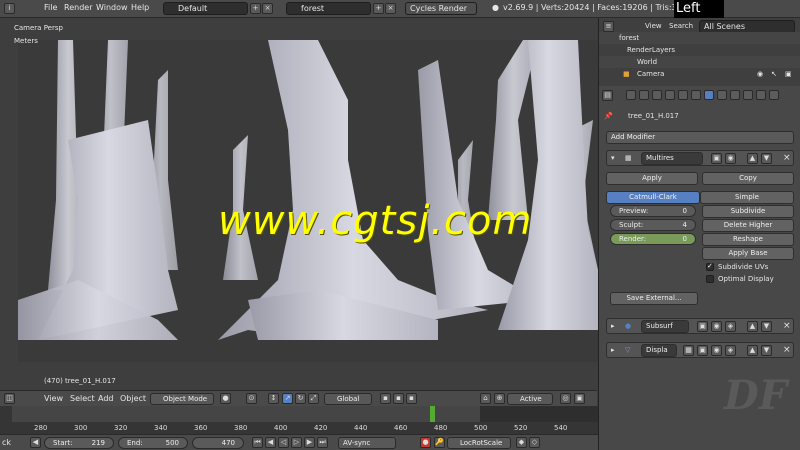  I want to click on outliner-row-renderlayers: RenderLayers, so click(699, 50).